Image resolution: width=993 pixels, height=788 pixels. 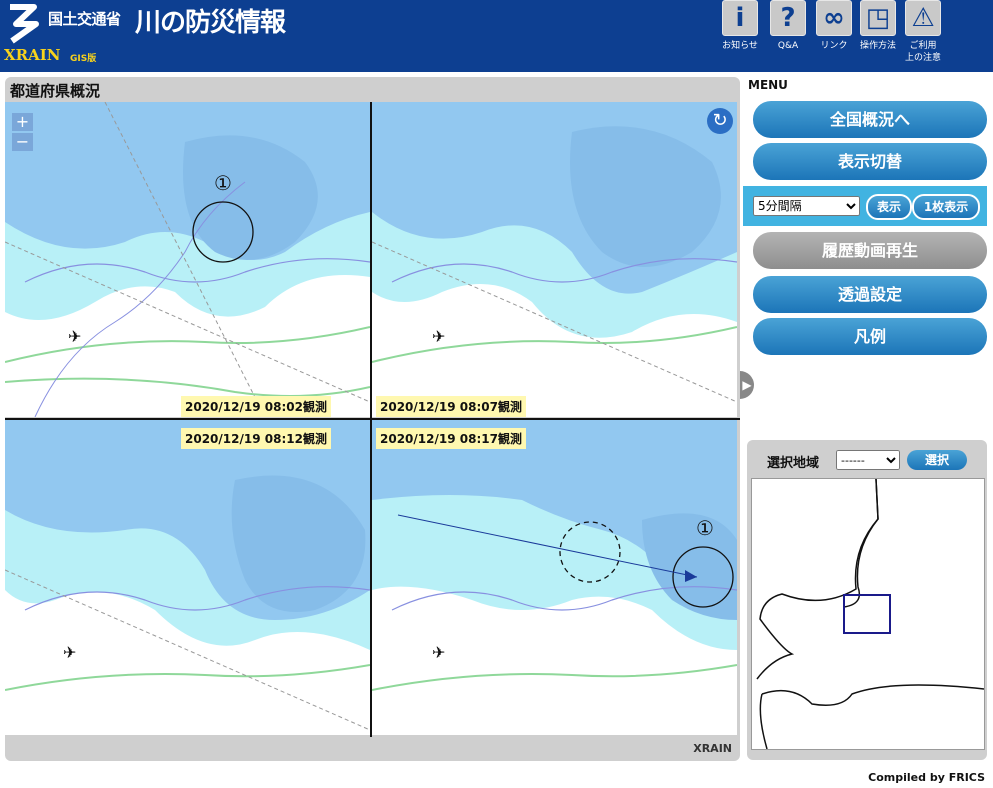 I want to click on footer-xrain-label: XRAIN, so click(x=712, y=748).